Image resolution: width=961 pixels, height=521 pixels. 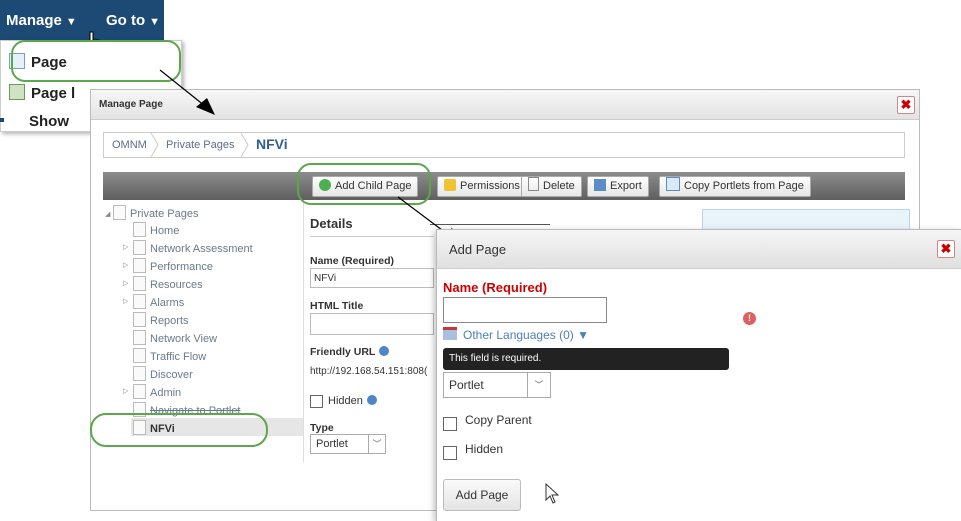 What do you see at coordinates (182, 88) in the screenshot?
I see `arrow-line` at bounding box center [182, 88].